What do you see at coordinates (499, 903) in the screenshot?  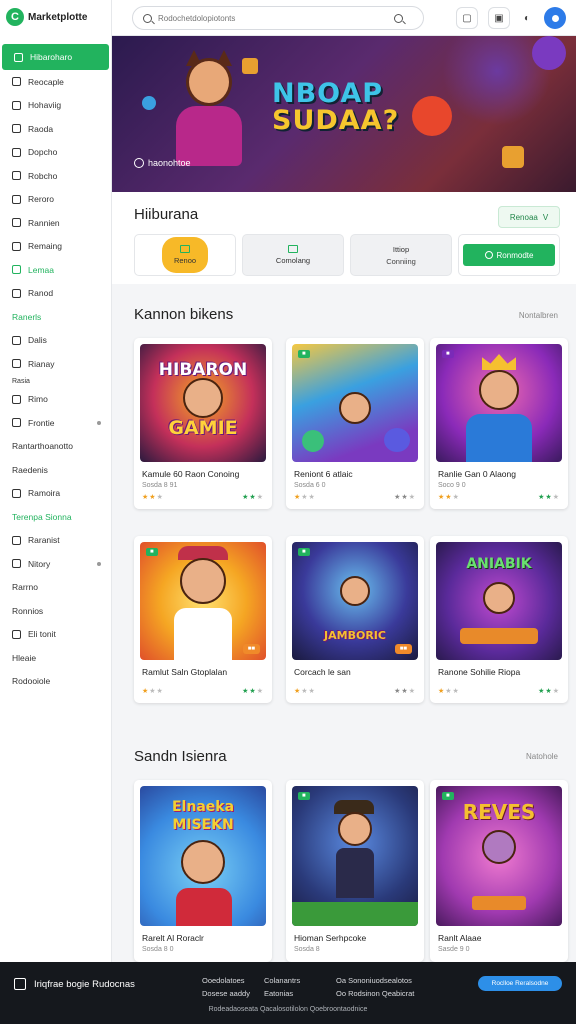 I see `thumbnail-banner` at bounding box center [499, 903].